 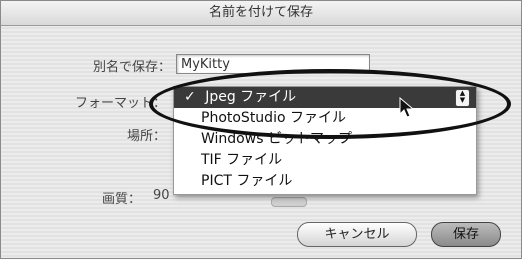 I want to click on menu-item-label: Jpeg ファイル, so click(x=251, y=97).